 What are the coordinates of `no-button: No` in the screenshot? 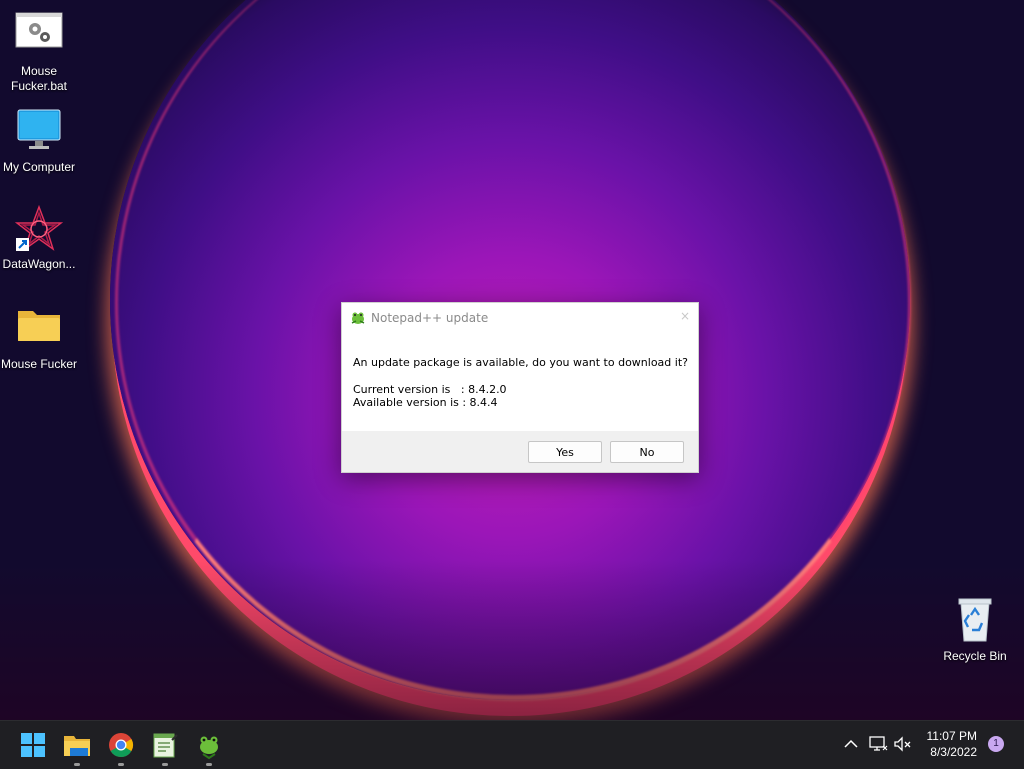 It's located at (647, 452).